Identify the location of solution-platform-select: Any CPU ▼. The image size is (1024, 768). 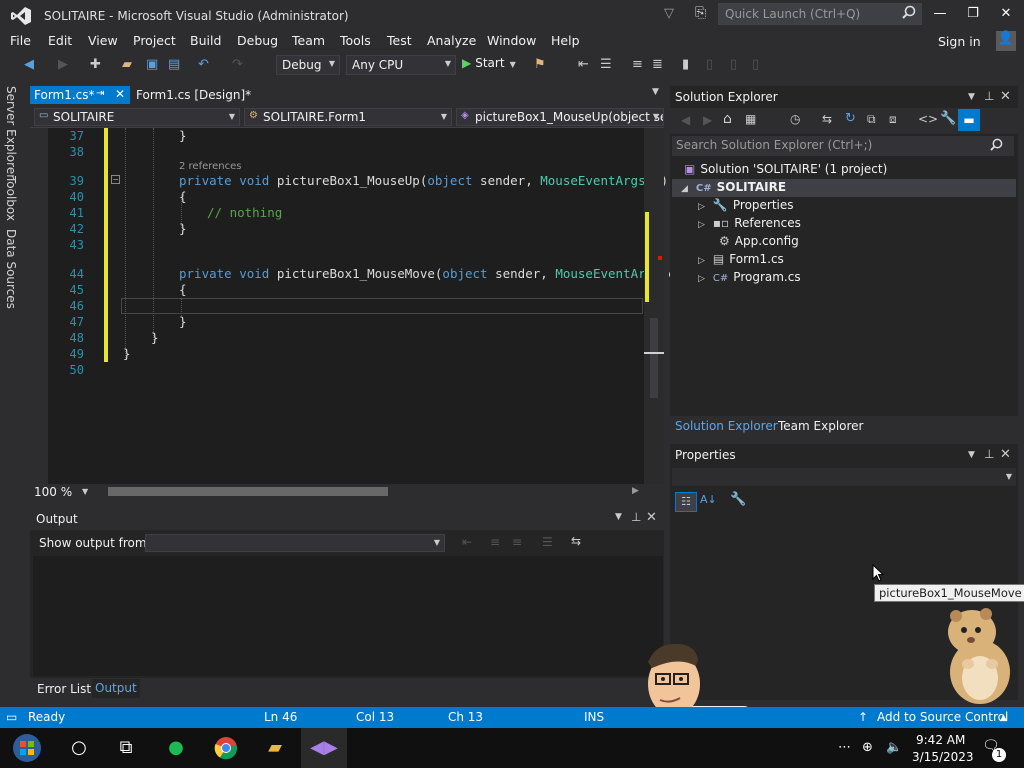
(401, 65).